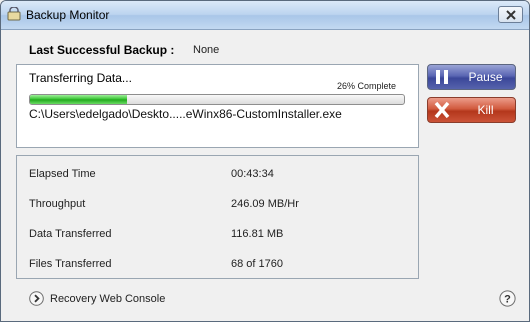 This screenshot has height=322, width=530. Describe the element at coordinates (68, 15) in the screenshot. I see `window-title: Backup Monitor` at that location.